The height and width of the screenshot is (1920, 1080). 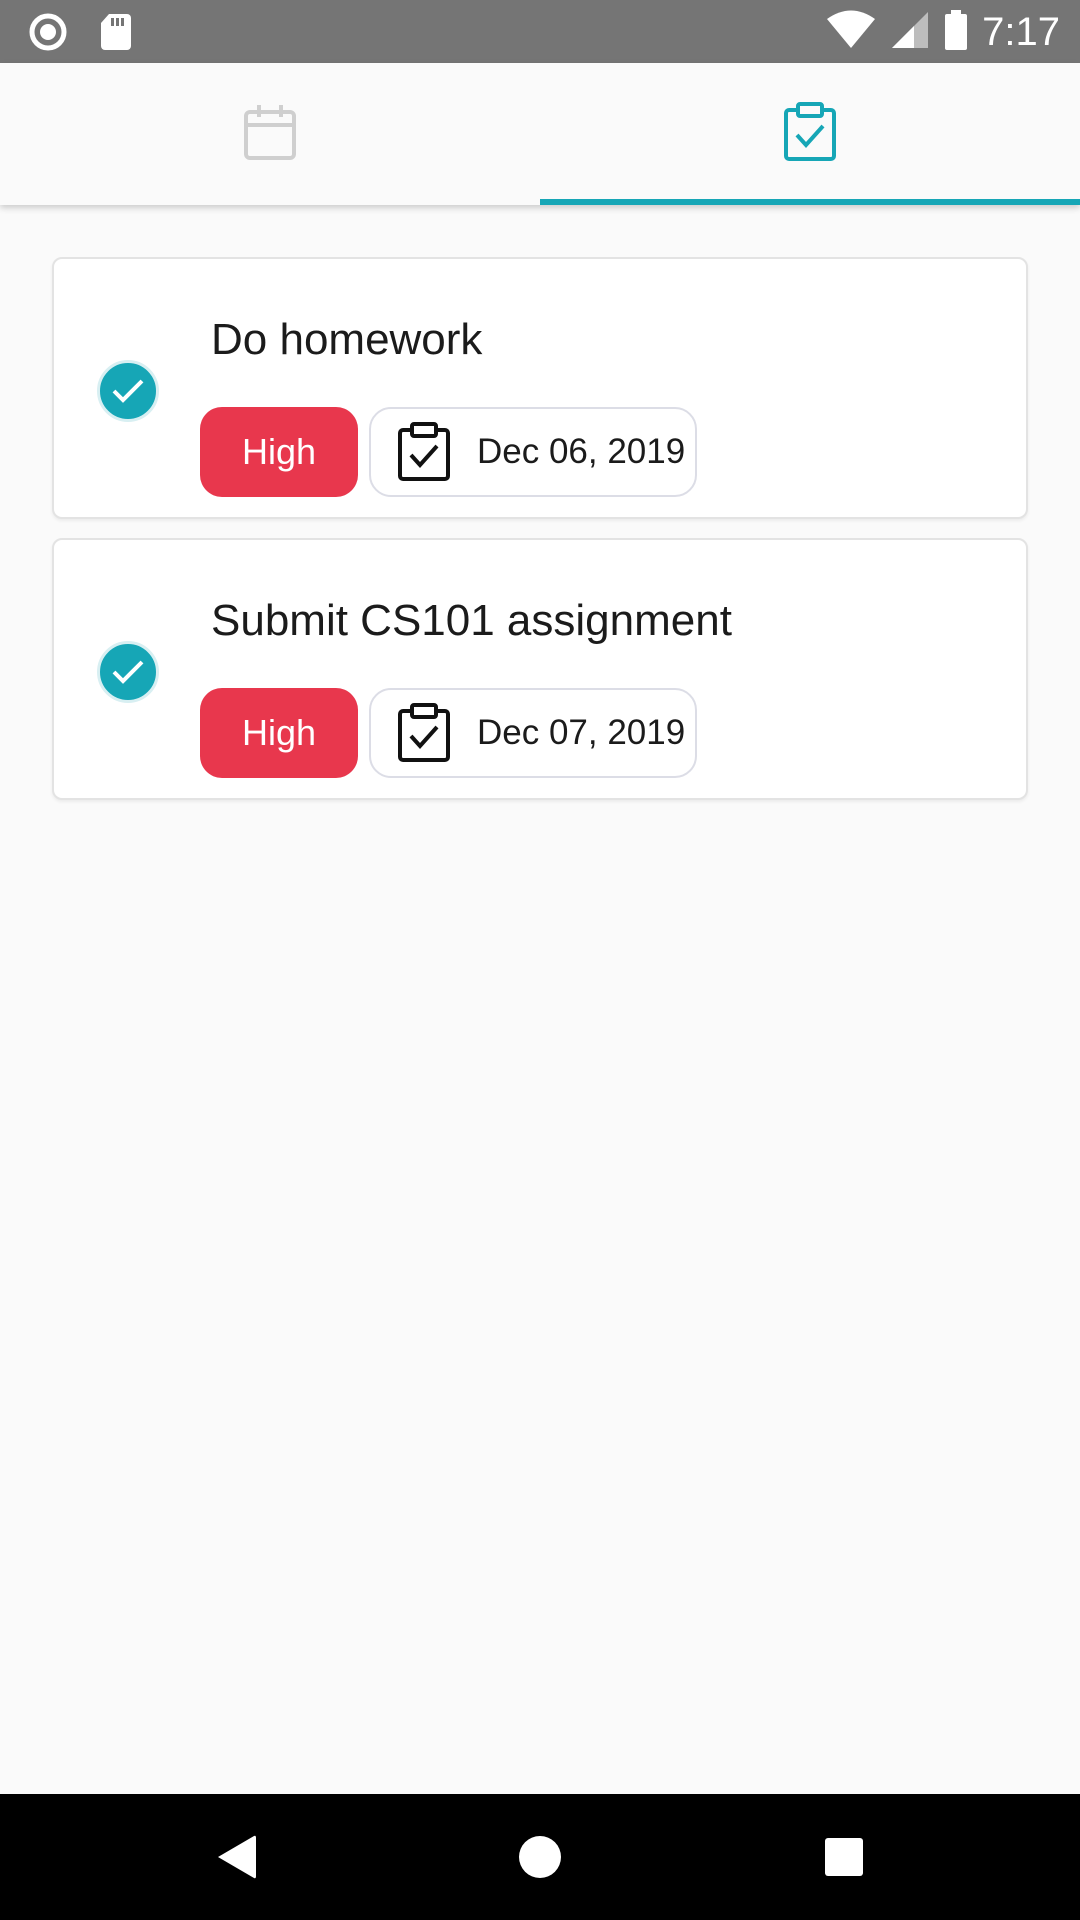 I want to click on due-date-text: Dec 06, 2019, so click(x=581, y=451).